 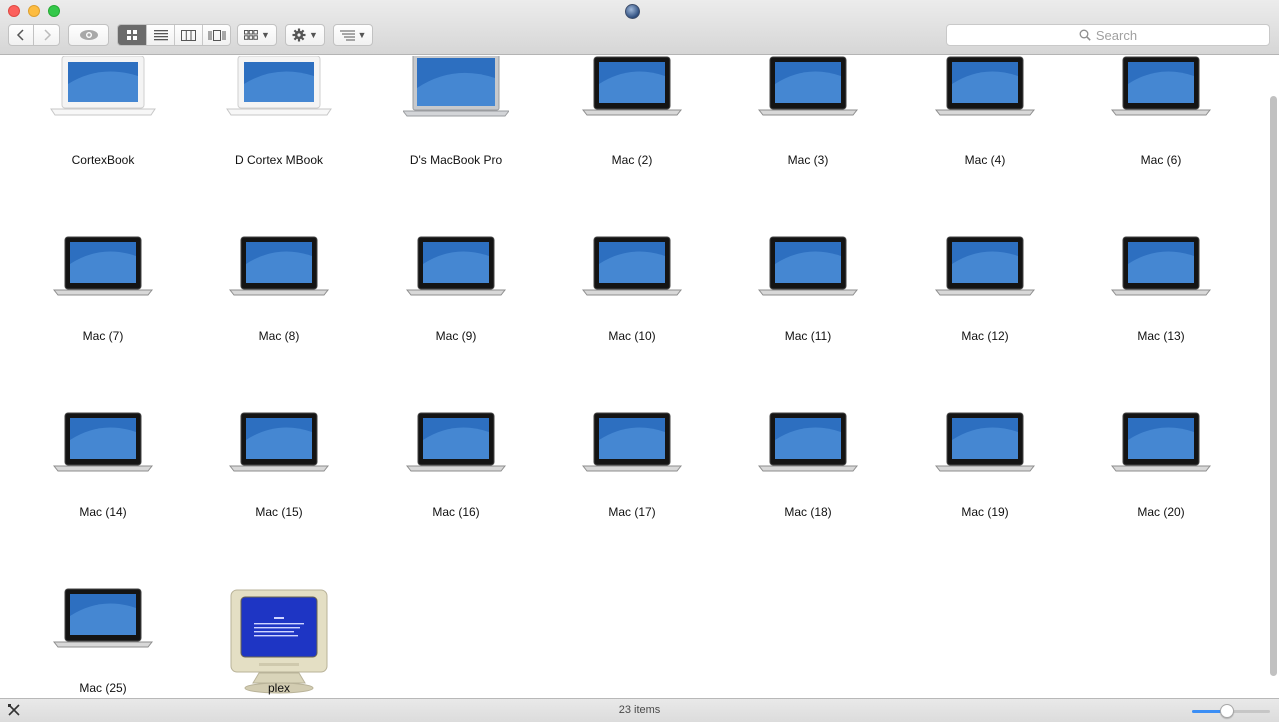 I want to click on file-item: Mac (20), so click(x=1161, y=488).